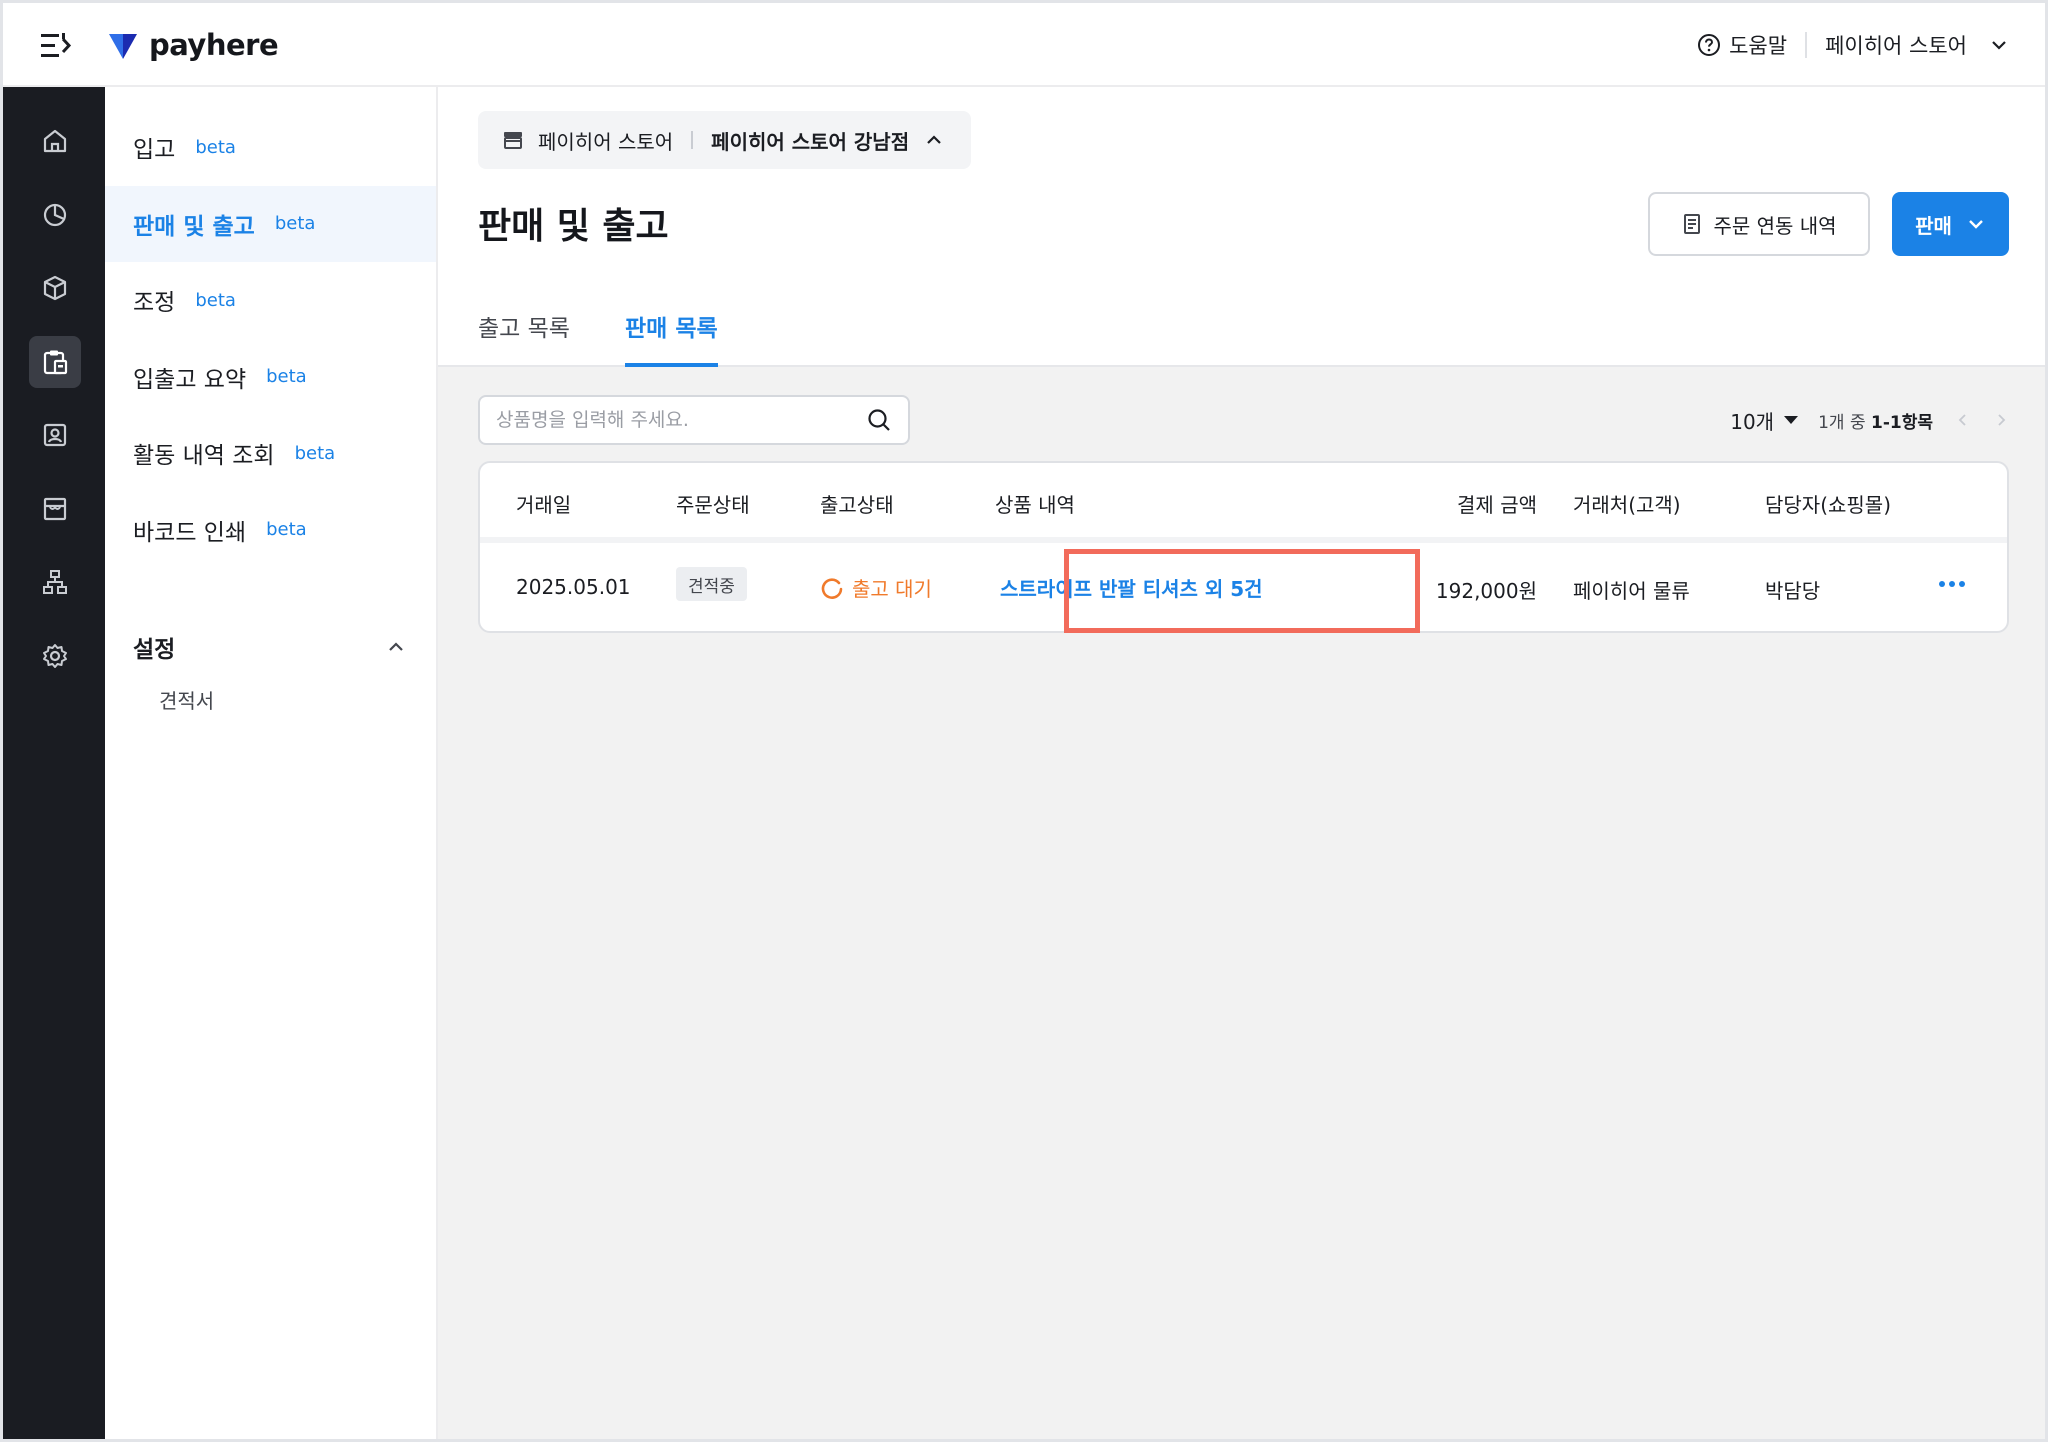  I want to click on storefront-icon, so click(513, 140).